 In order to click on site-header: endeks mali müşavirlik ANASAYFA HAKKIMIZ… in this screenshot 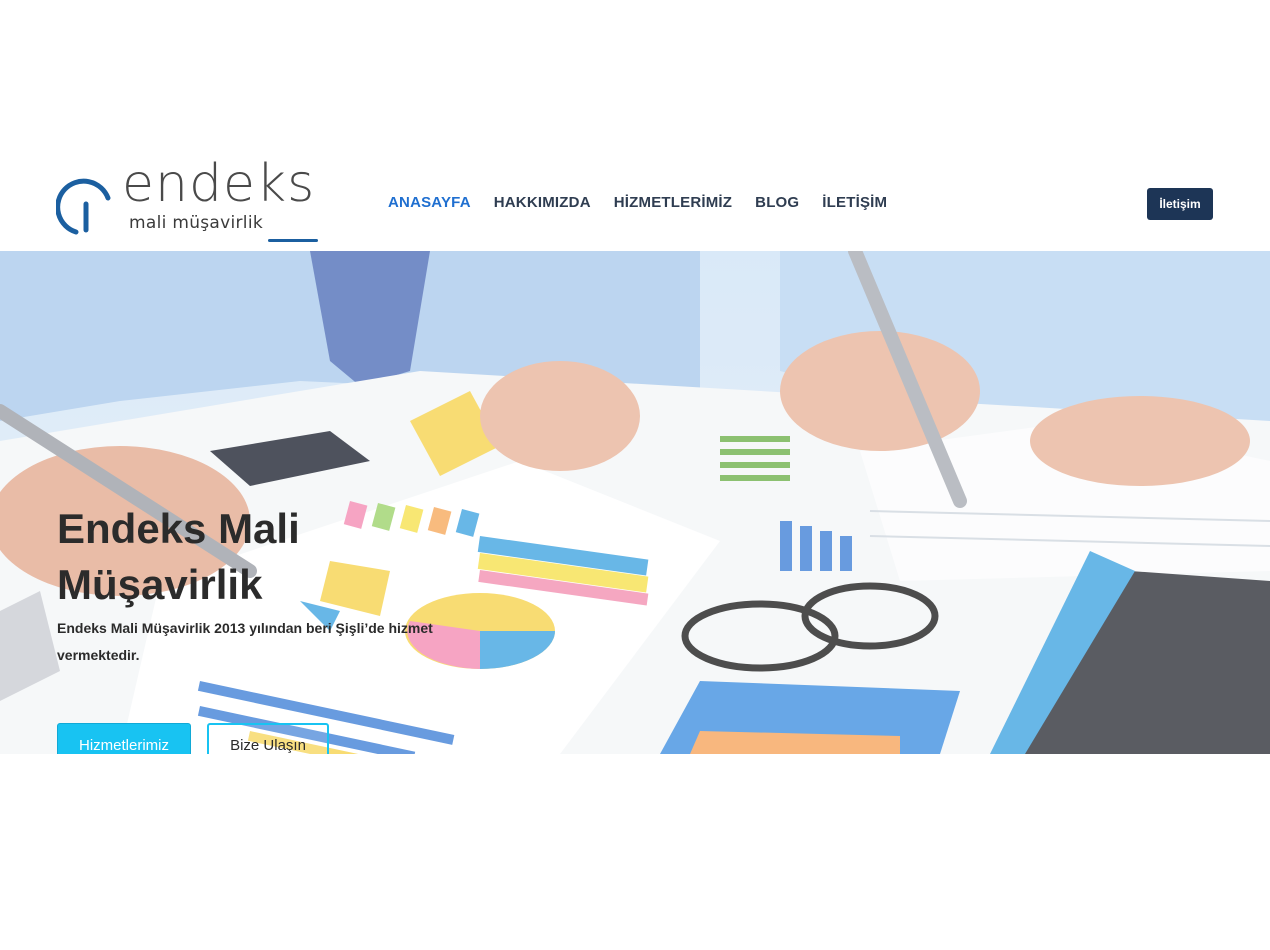, I will do `click(635, 204)`.